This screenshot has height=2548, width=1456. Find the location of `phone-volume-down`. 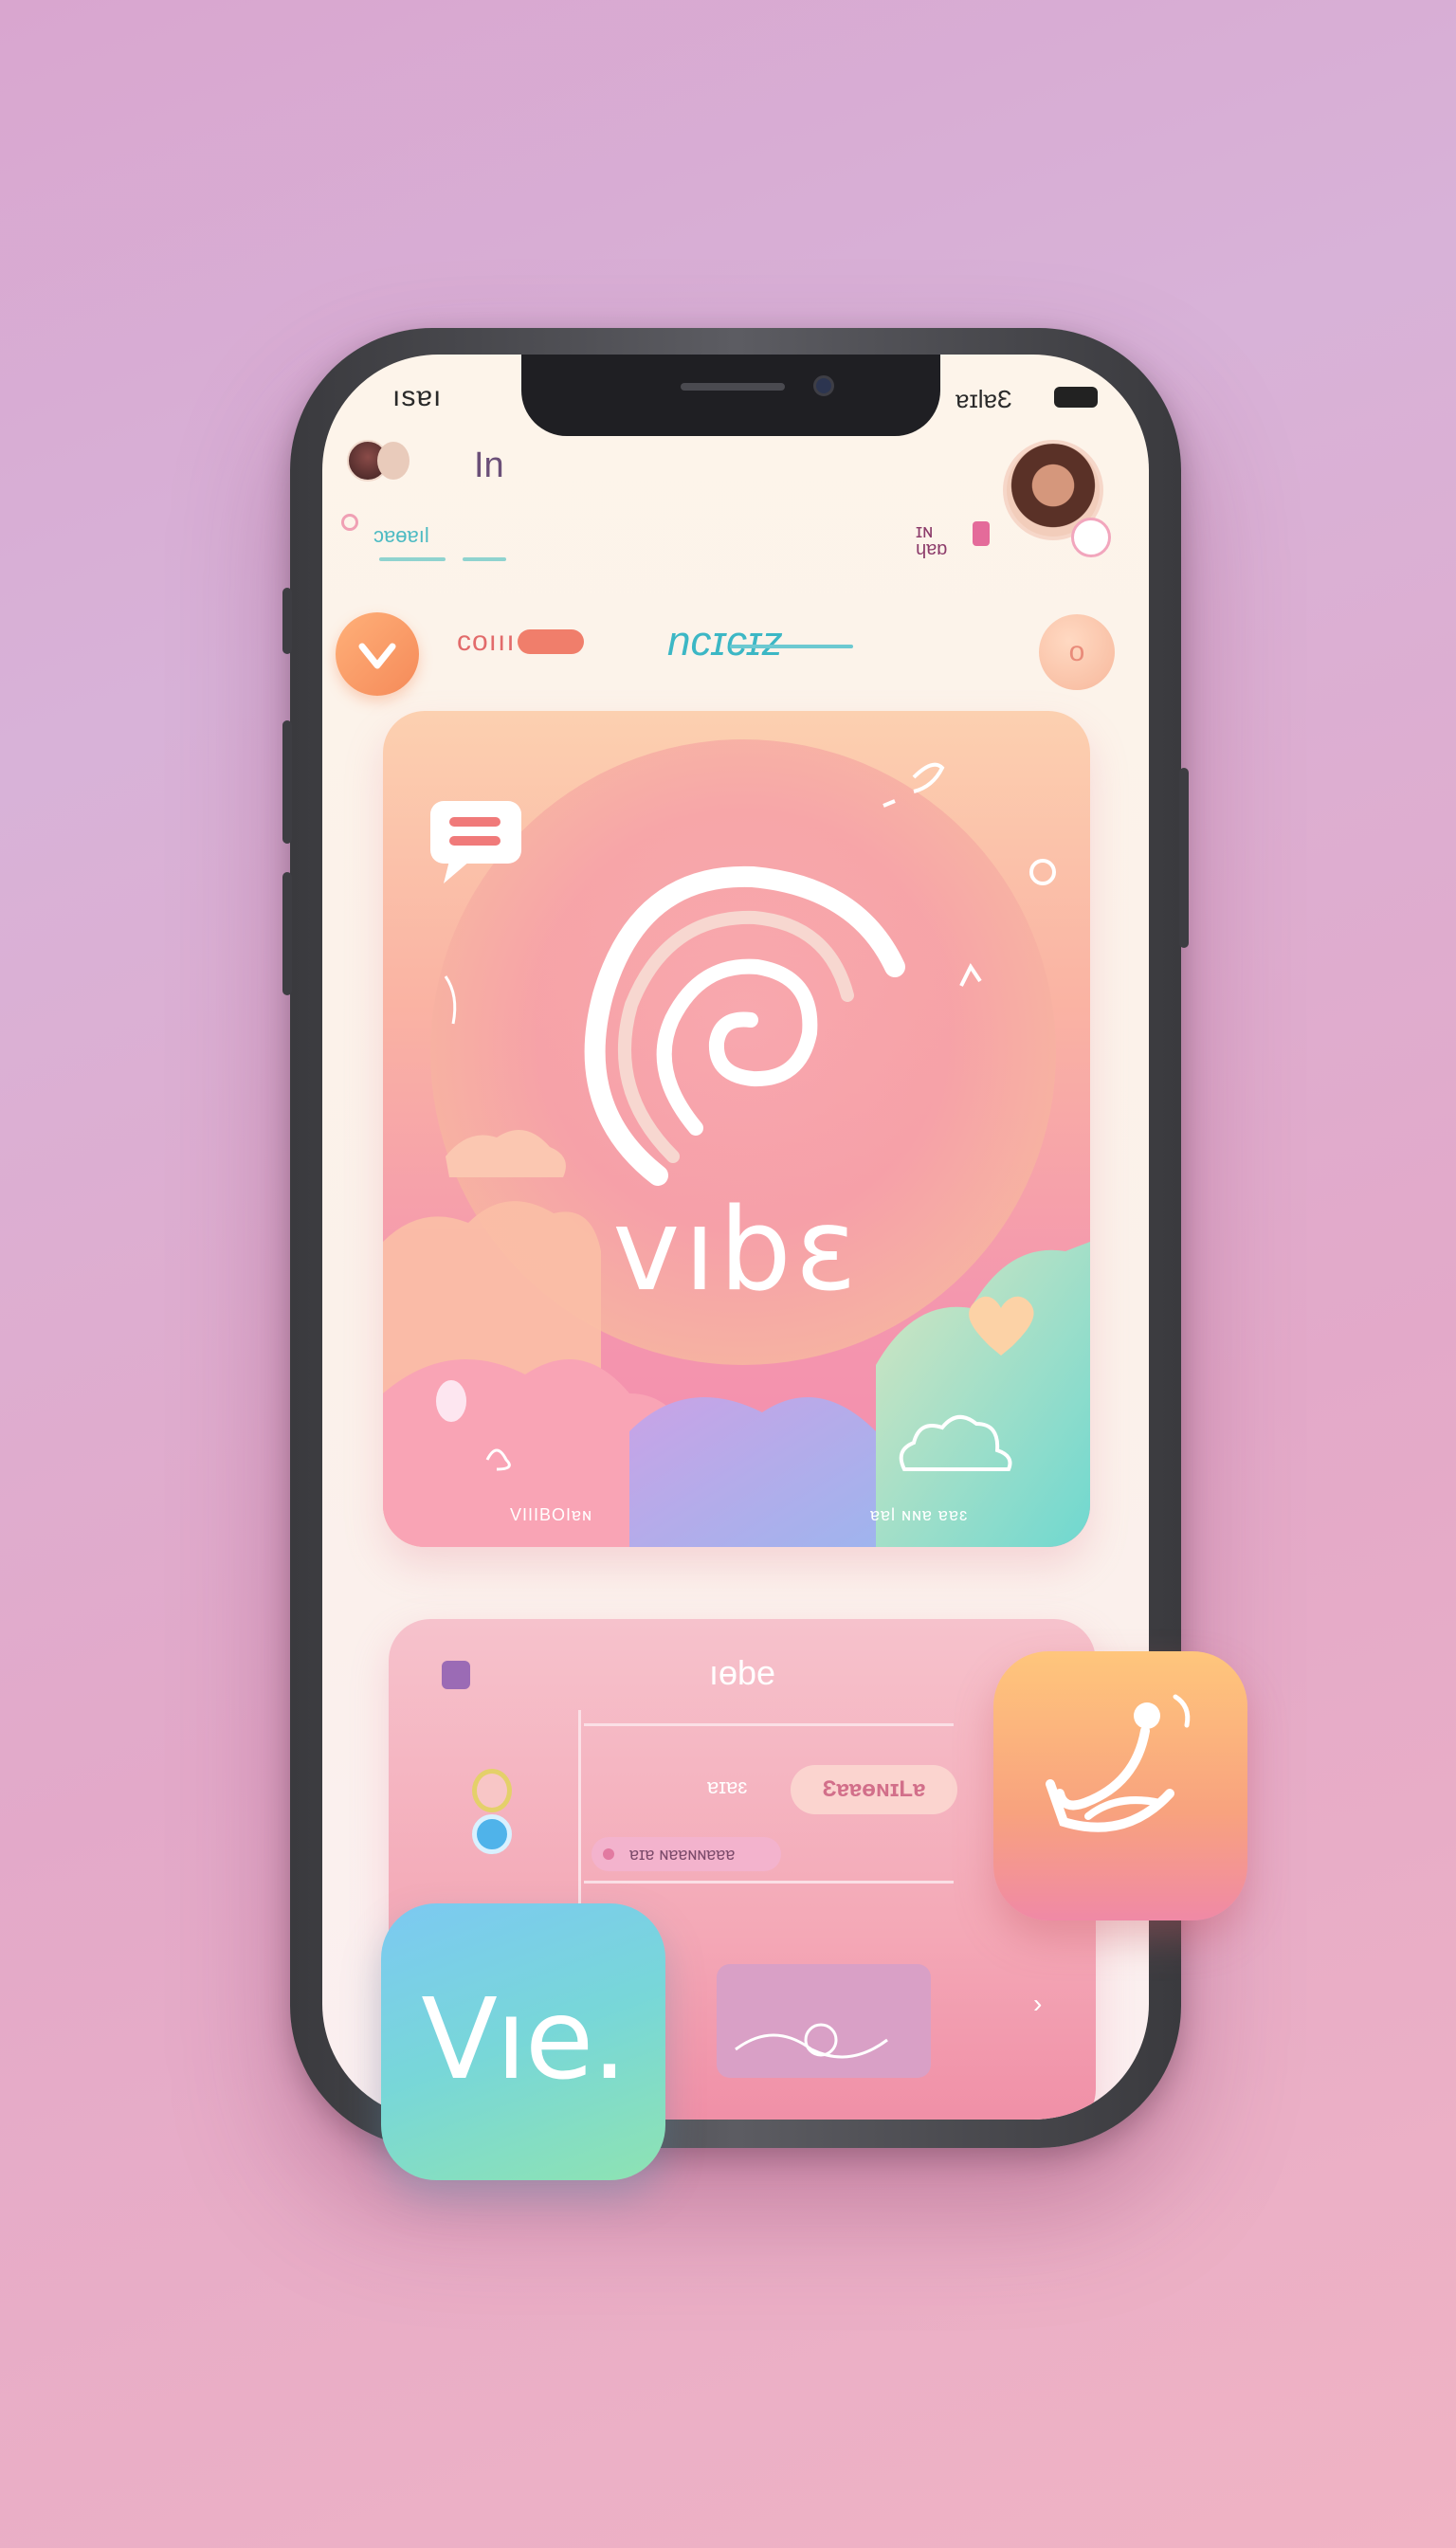

phone-volume-down is located at coordinates (287, 933).